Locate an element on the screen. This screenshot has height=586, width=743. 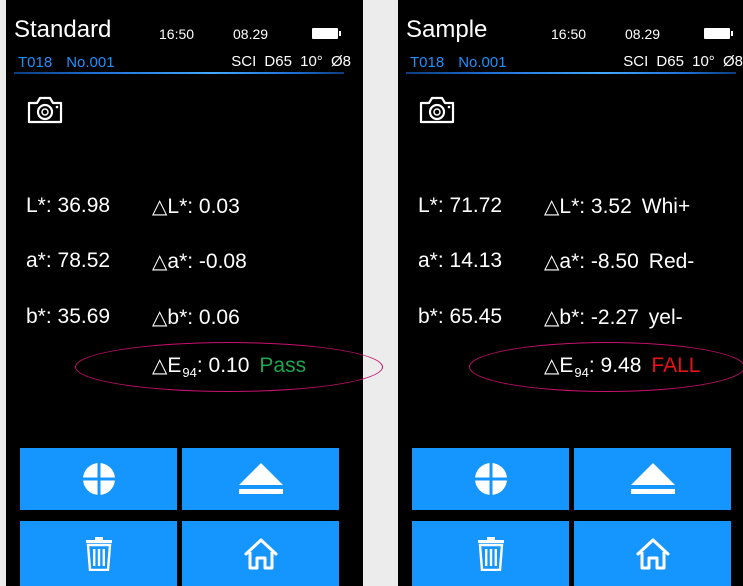
direction-label: yel- is located at coordinates (665, 317).